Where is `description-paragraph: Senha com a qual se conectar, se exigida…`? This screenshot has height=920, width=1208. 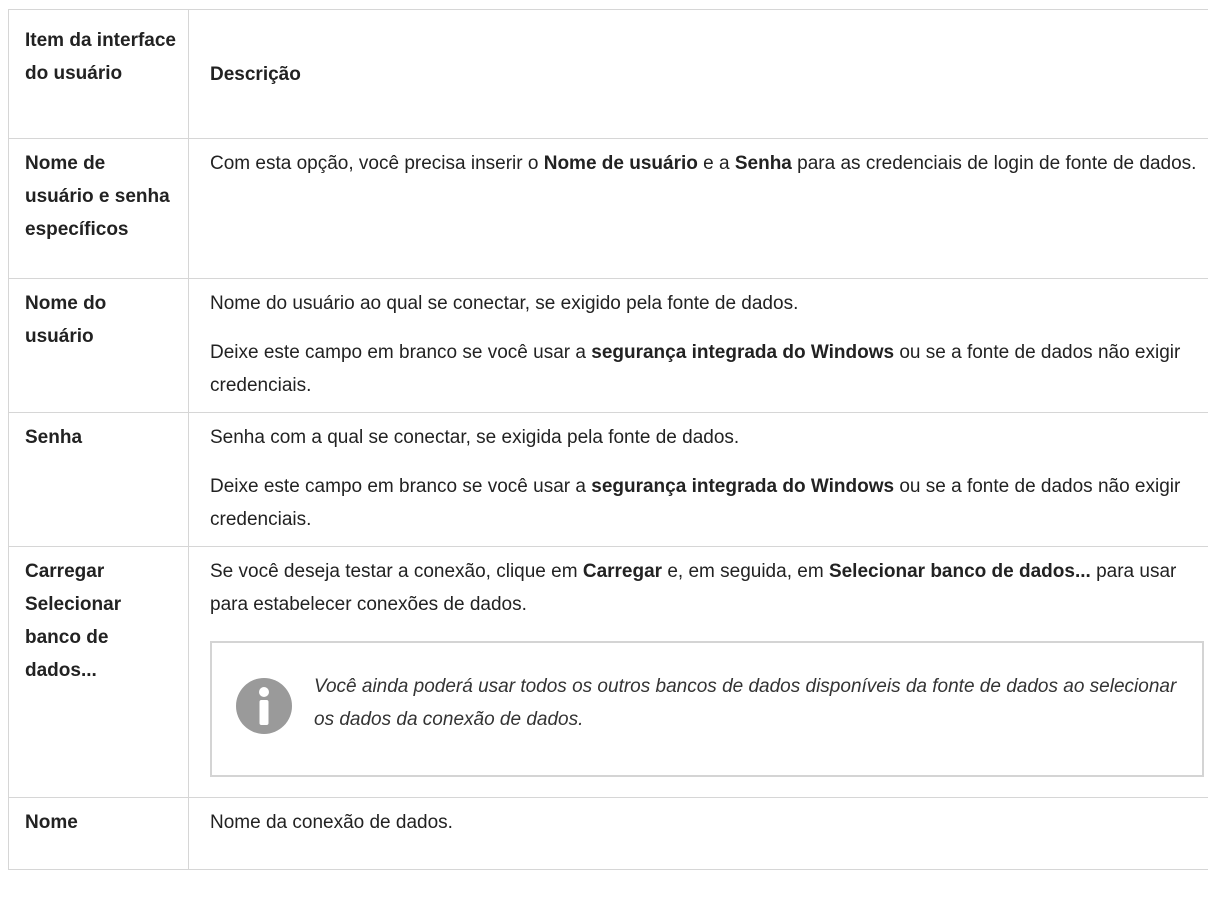 description-paragraph: Senha com a qual se conectar, se exigida… is located at coordinates (475, 437).